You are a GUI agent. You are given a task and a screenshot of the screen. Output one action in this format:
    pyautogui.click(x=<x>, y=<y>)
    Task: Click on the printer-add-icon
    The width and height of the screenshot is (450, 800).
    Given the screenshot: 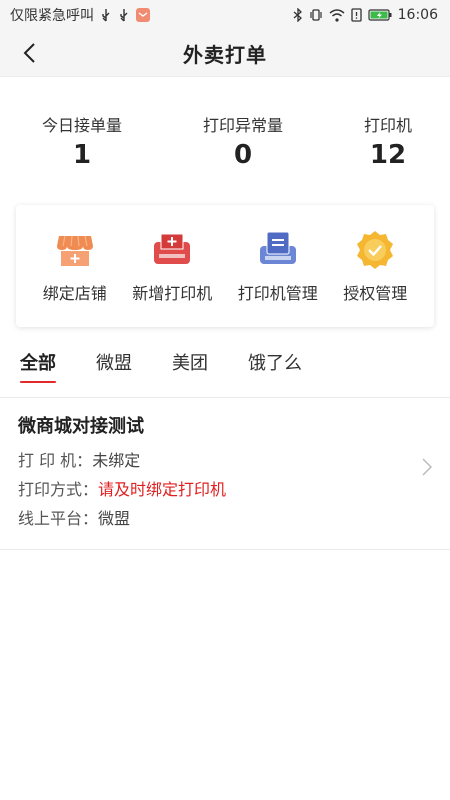 What is the action you would take?
    pyautogui.click(x=172, y=248)
    